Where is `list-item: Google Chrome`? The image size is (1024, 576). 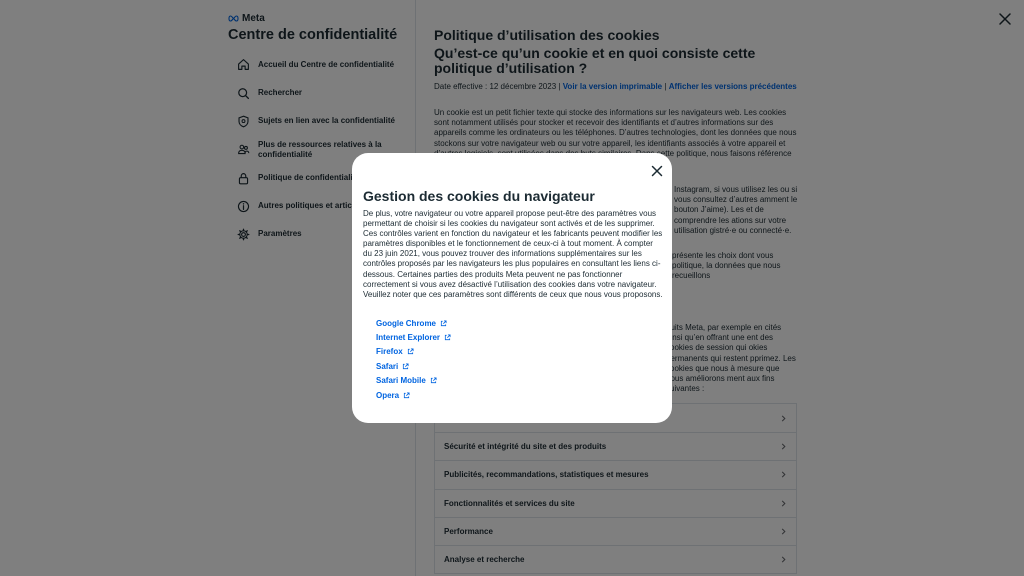
list-item: Google Chrome is located at coordinates (413, 323).